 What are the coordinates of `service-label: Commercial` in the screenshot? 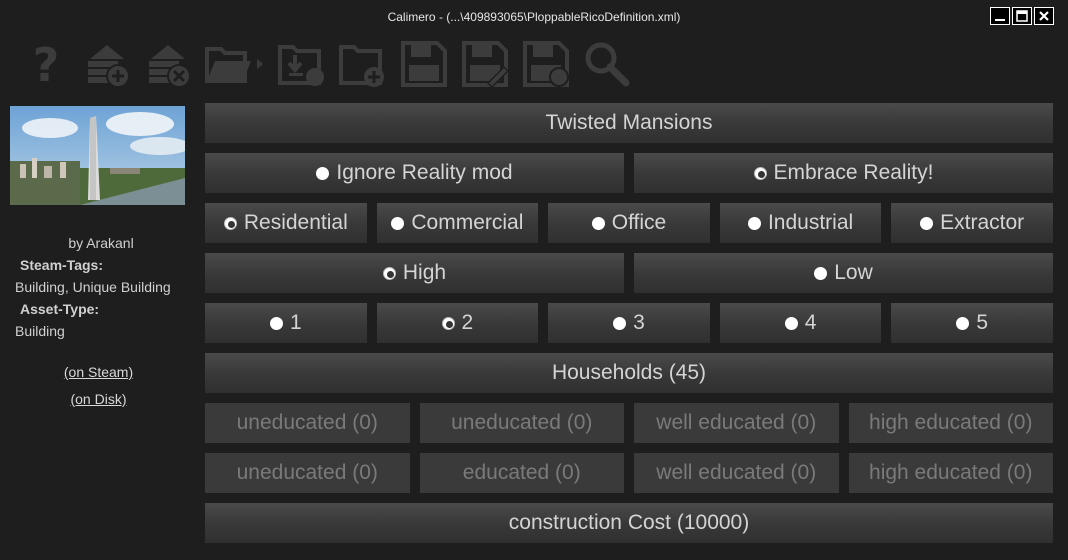 It's located at (467, 222).